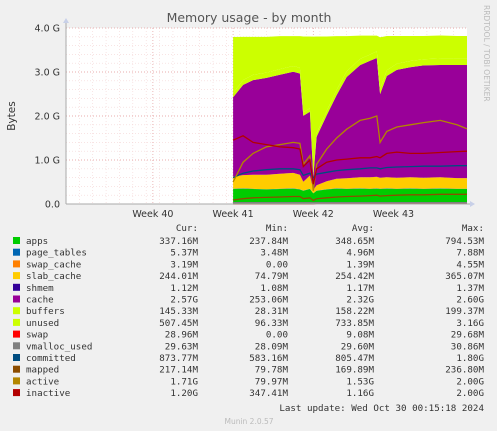  I want to click on legend-name-swap: swap, so click(37, 335).